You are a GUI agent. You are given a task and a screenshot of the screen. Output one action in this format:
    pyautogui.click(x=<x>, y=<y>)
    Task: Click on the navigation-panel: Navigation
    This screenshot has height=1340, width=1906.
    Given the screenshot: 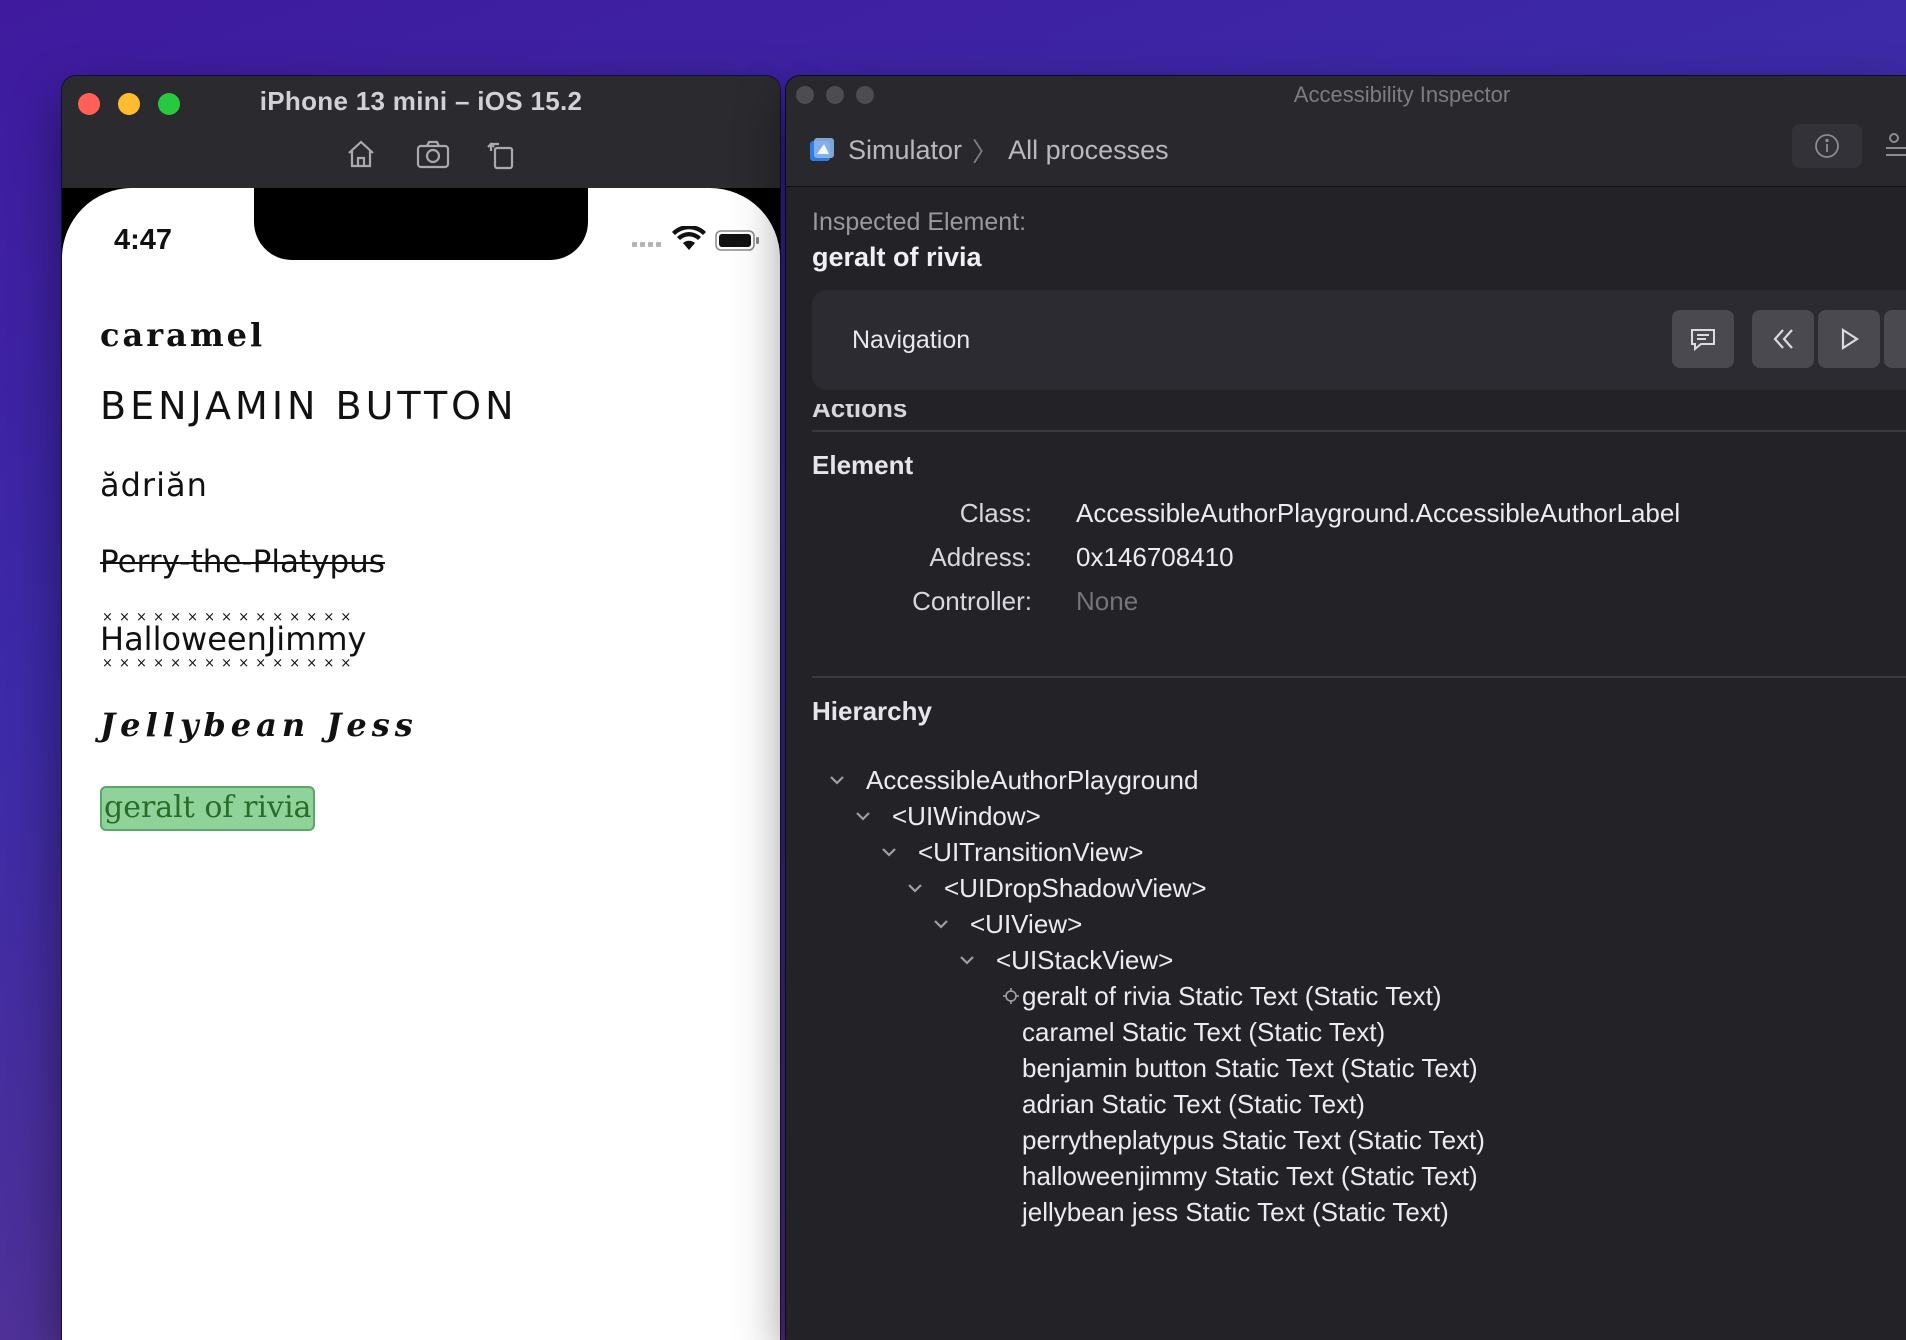 What is the action you would take?
    pyautogui.click(x=1359, y=340)
    